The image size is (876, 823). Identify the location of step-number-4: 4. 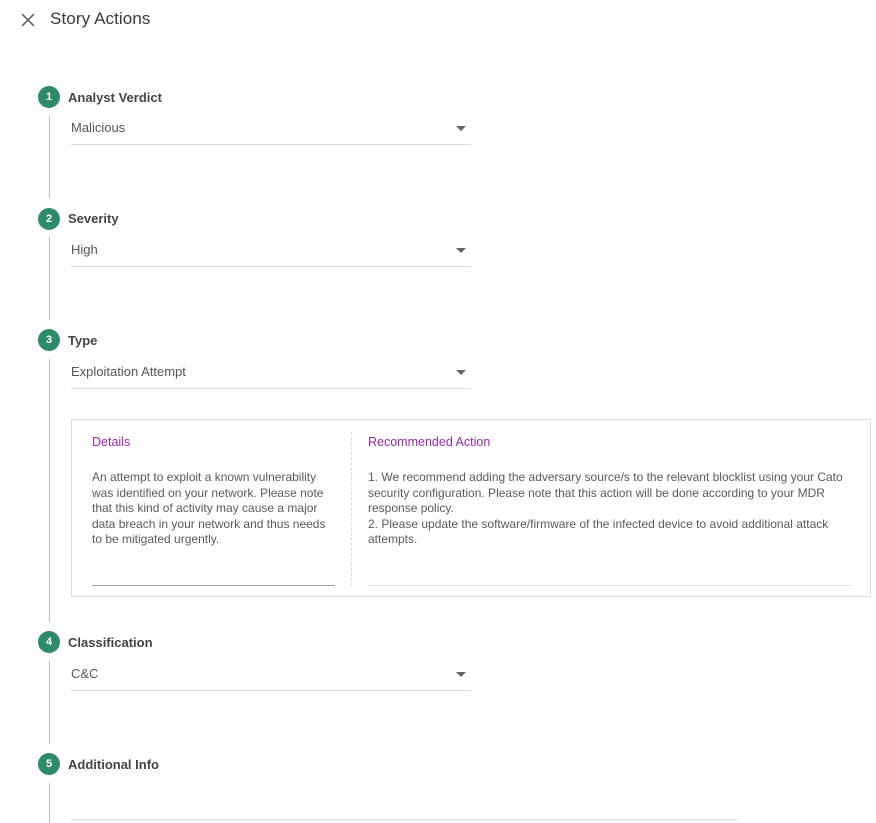
(49, 642).